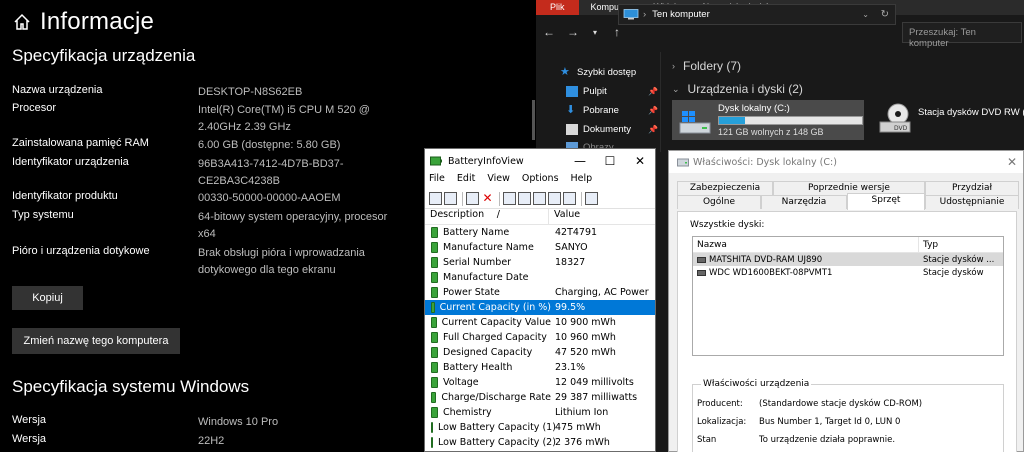 This screenshot has height=452, width=1024. Describe the element at coordinates (673, 66) in the screenshot. I see `chevron-right-icon: ›` at that location.